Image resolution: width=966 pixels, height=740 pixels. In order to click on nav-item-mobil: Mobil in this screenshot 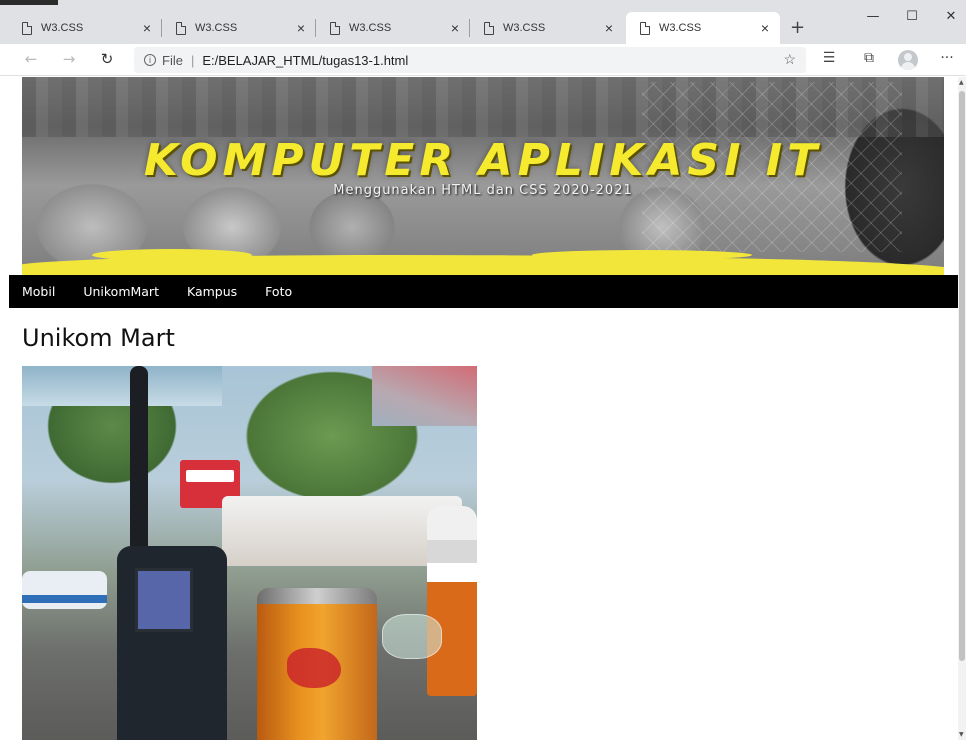, I will do `click(38, 291)`.